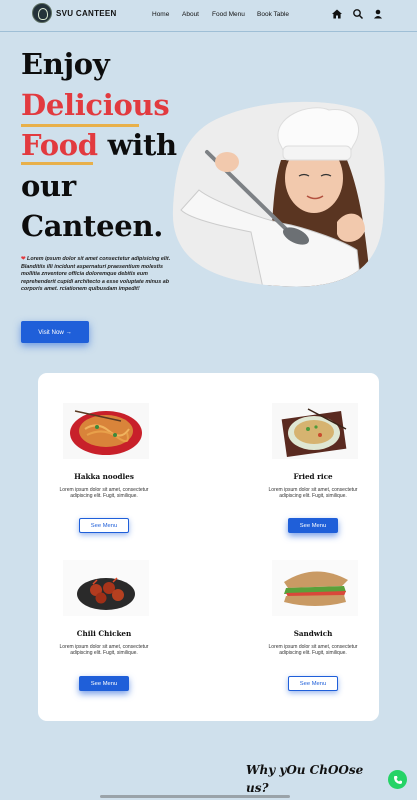 The image size is (417, 800). I want to click on nav-link-about: About, so click(190, 14).